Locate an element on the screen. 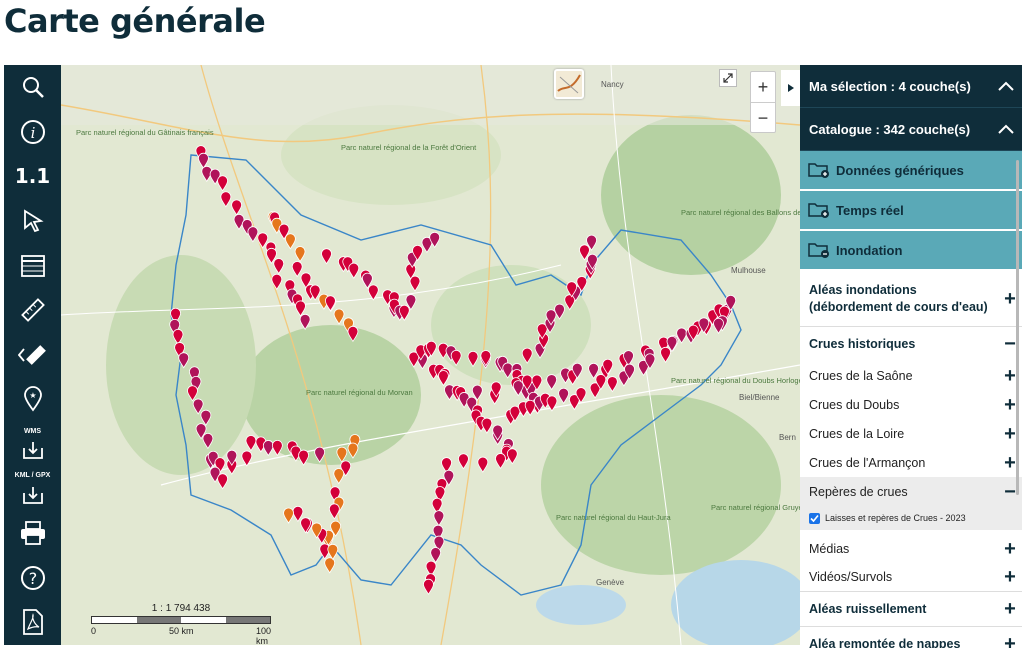 The height and width of the screenshot is (648, 1022). basemap-switcher is located at coordinates (569, 84).